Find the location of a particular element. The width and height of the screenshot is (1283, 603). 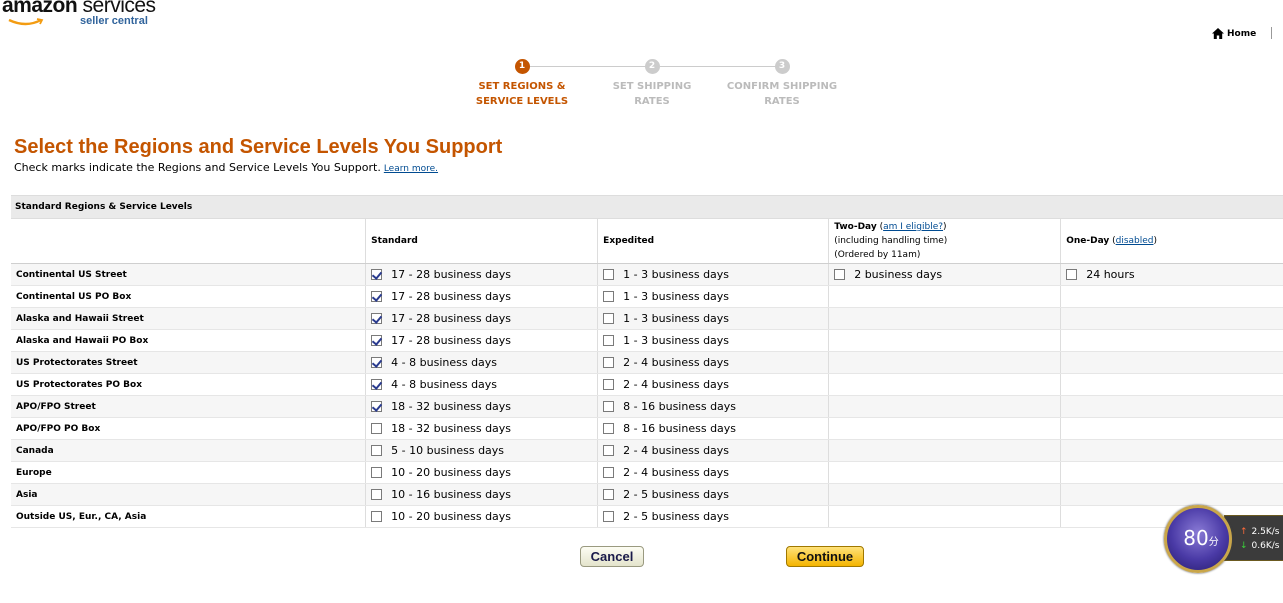

standard-cell: 5 - 10 business days is located at coordinates (481, 450).